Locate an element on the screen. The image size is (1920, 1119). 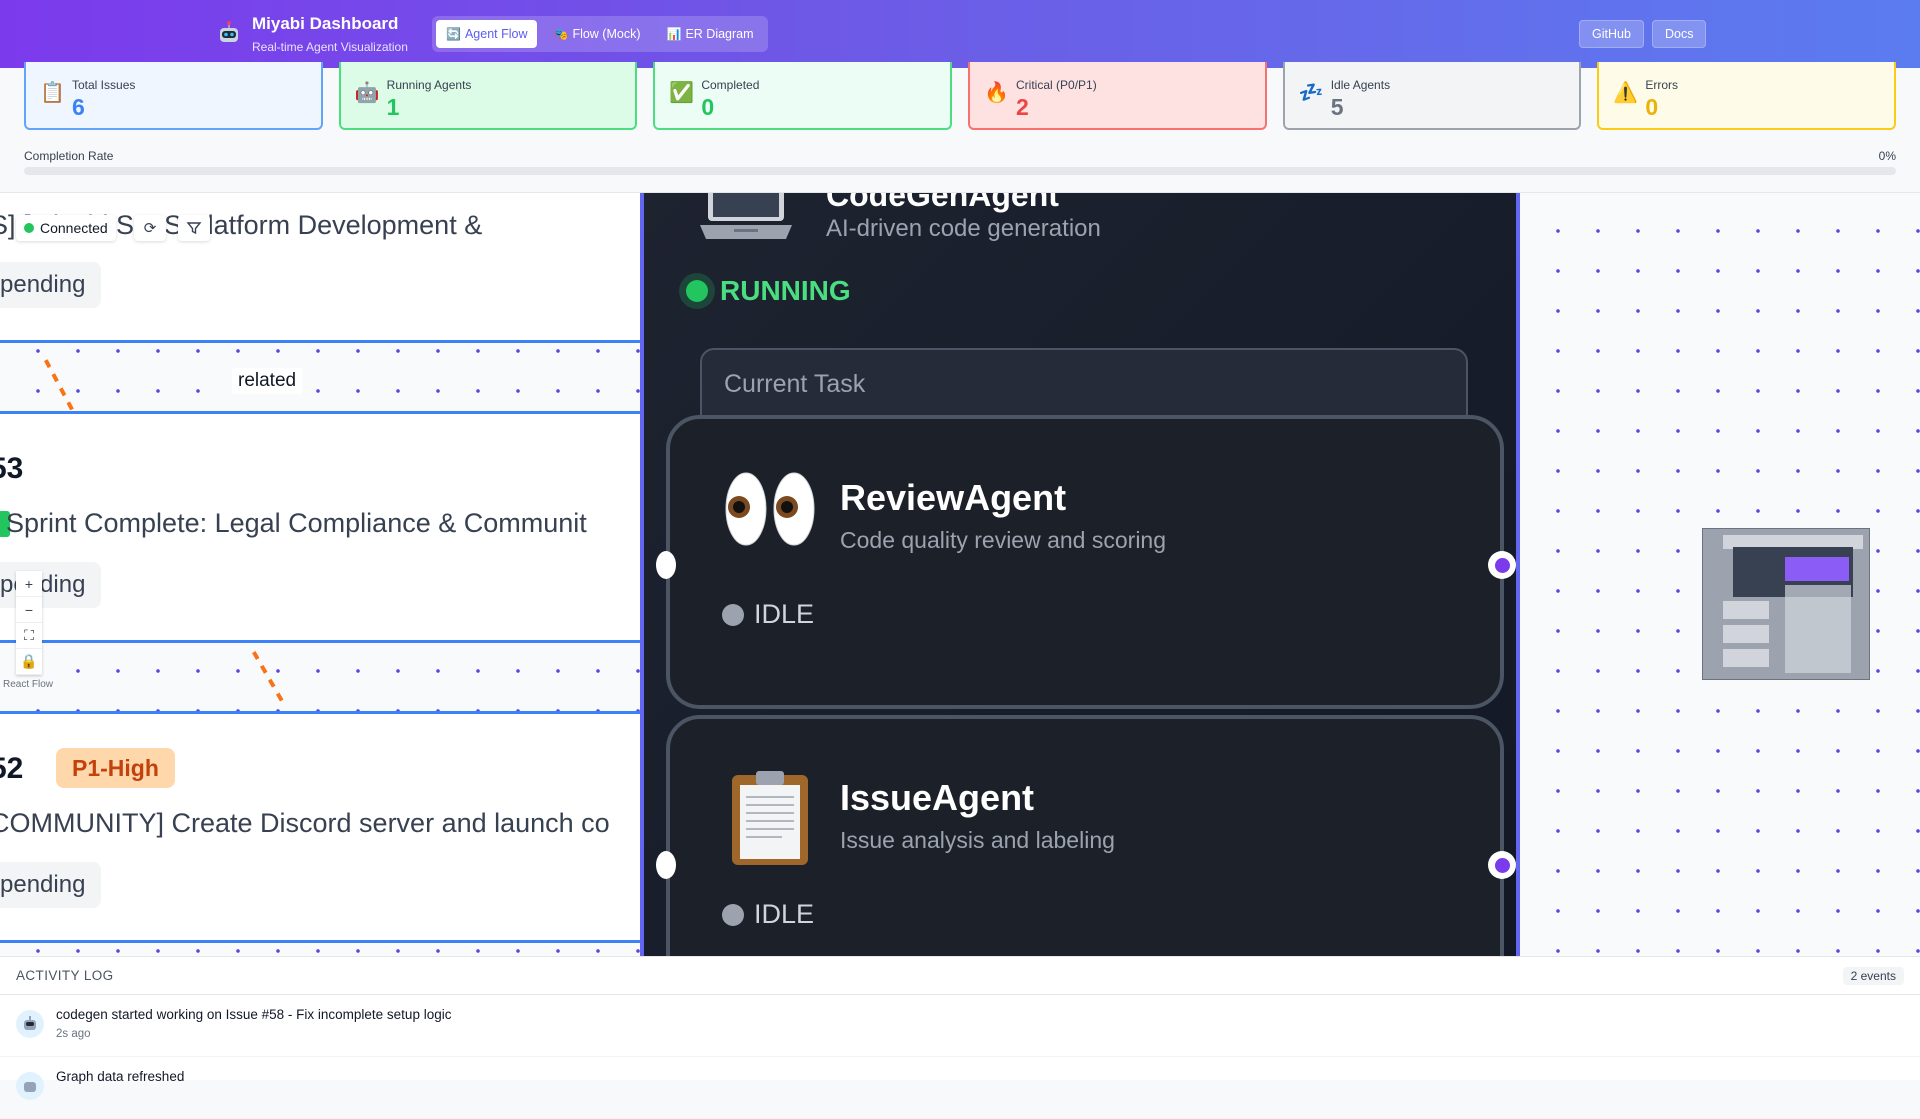
stat-label: Total Issues is located at coordinates (104, 85).